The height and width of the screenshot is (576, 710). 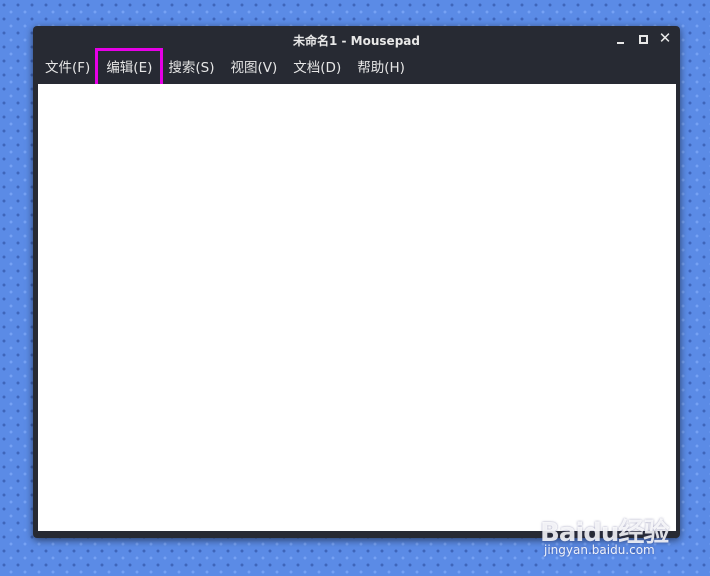 What do you see at coordinates (191, 68) in the screenshot?
I see `menu-search: 搜索(S)` at bounding box center [191, 68].